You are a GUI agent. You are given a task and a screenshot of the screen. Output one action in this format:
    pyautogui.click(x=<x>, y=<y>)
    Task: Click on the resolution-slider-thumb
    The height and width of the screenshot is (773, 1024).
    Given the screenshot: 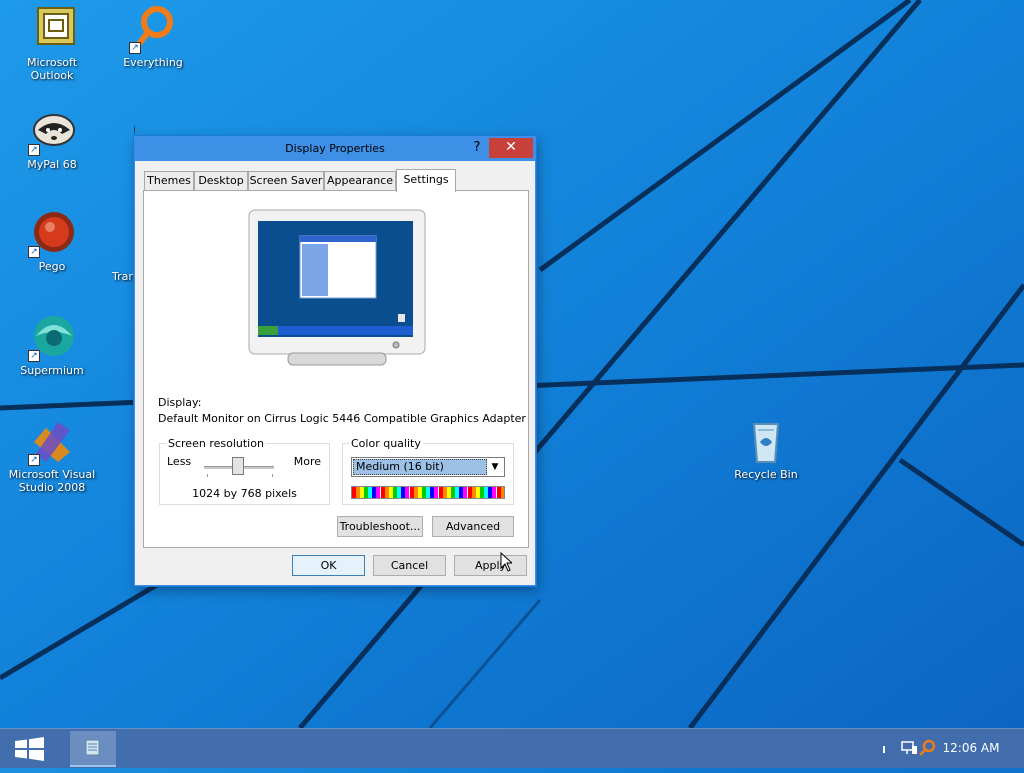 What is the action you would take?
    pyautogui.click(x=238, y=466)
    